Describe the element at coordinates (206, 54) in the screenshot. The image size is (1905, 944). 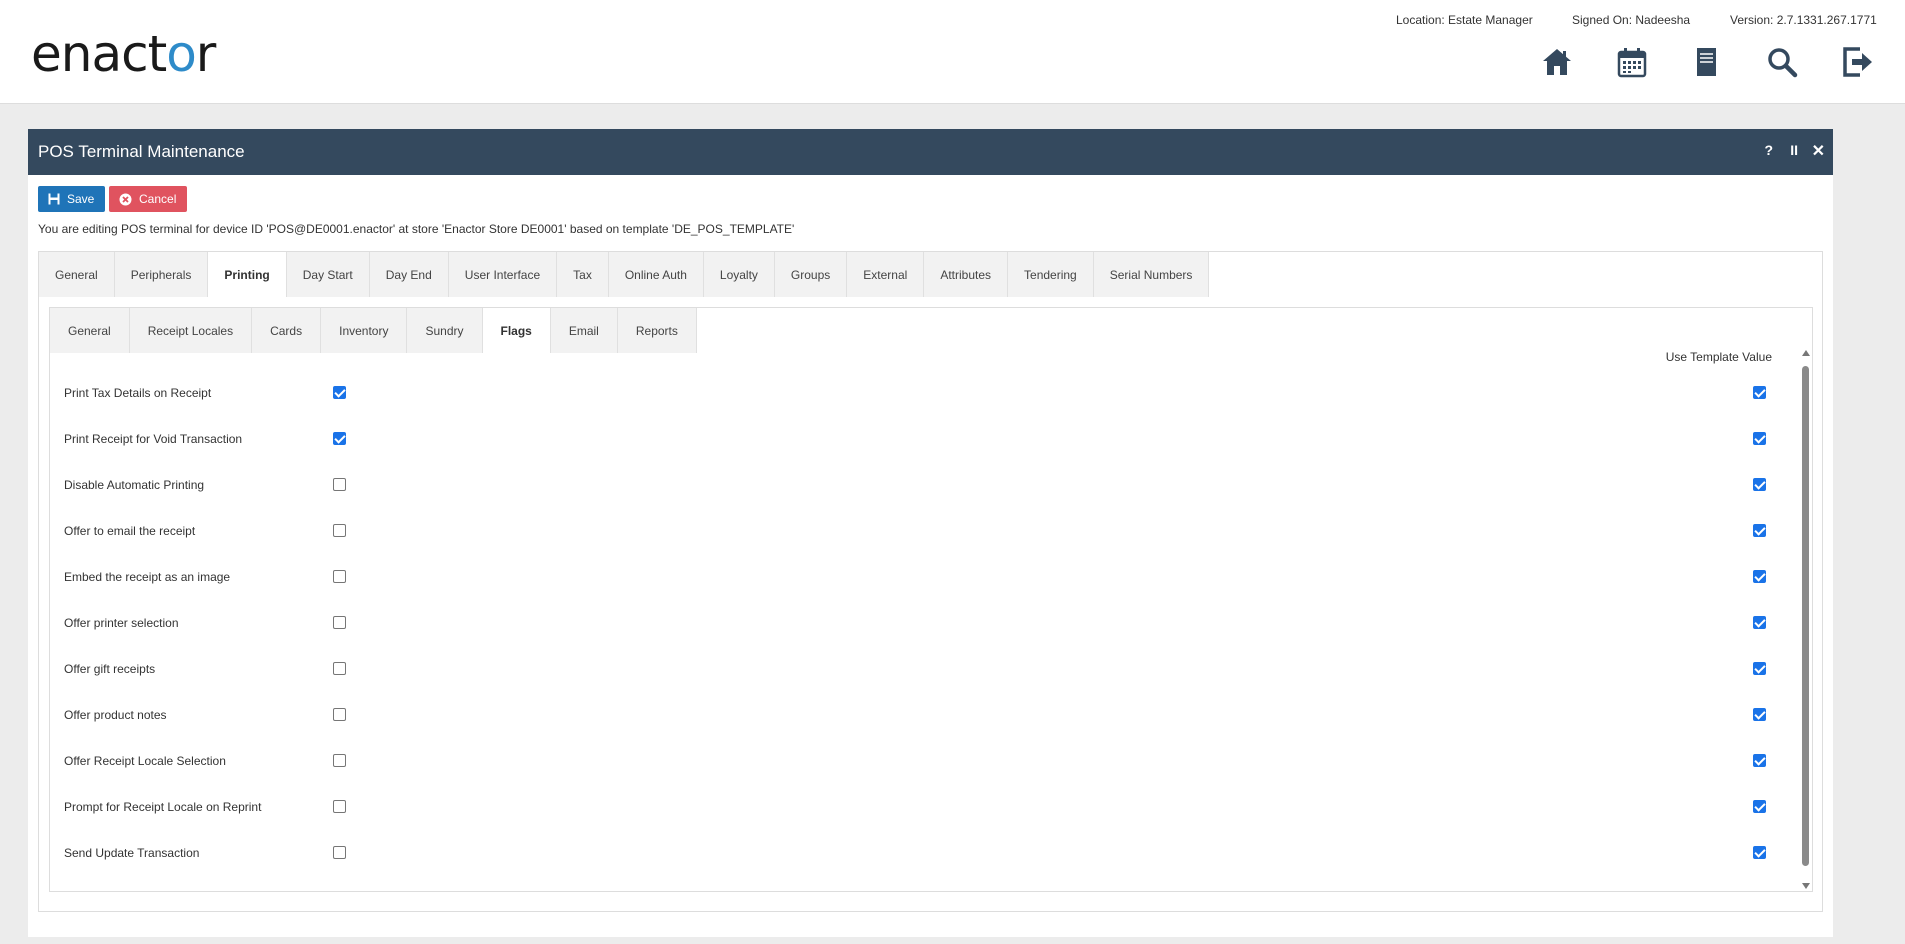
I see `logo-text-end: r` at that location.